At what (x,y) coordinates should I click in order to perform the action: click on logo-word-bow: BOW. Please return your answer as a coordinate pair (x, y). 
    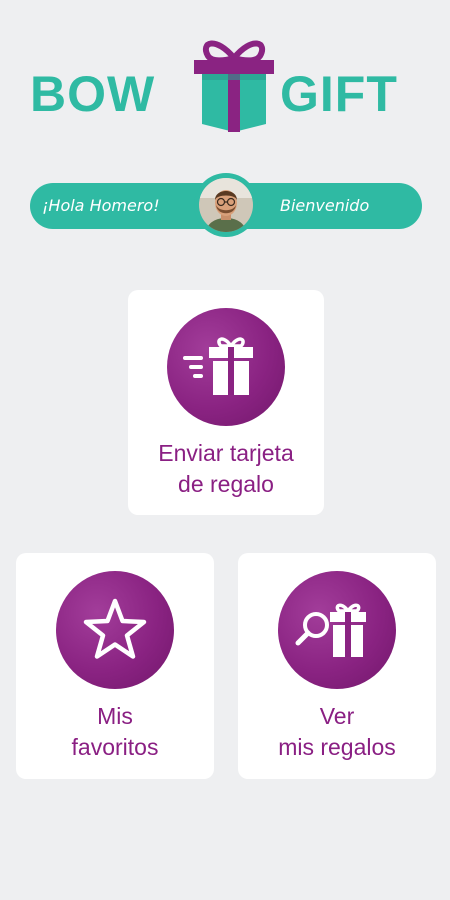
    Looking at the image, I should click on (93, 94).